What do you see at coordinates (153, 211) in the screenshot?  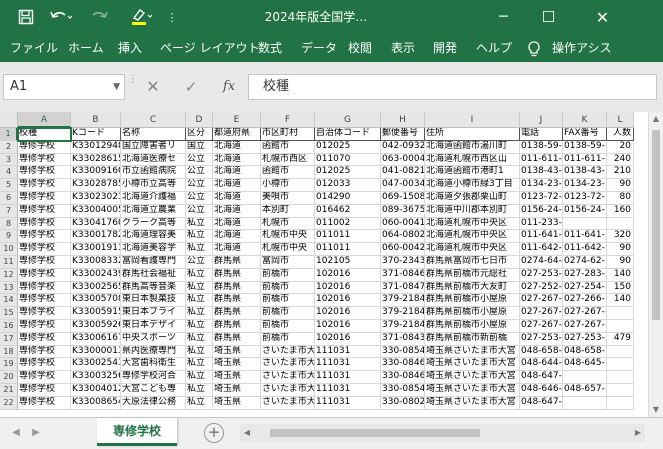 I see `table-cell: 北海道立農業` at bounding box center [153, 211].